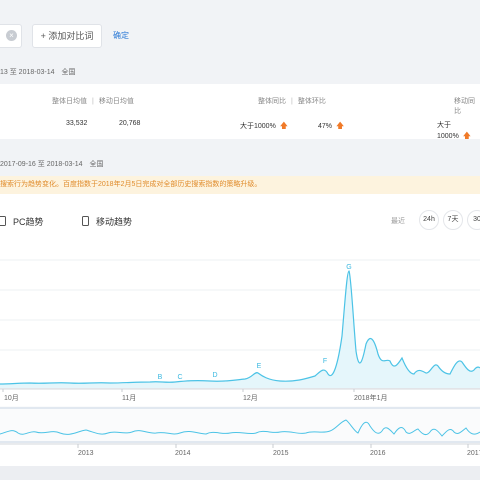 The height and width of the screenshot is (480, 480). Describe the element at coordinates (116, 101) in the screenshot. I see `mobile-daily-avg-label: 移动日均值` at that location.